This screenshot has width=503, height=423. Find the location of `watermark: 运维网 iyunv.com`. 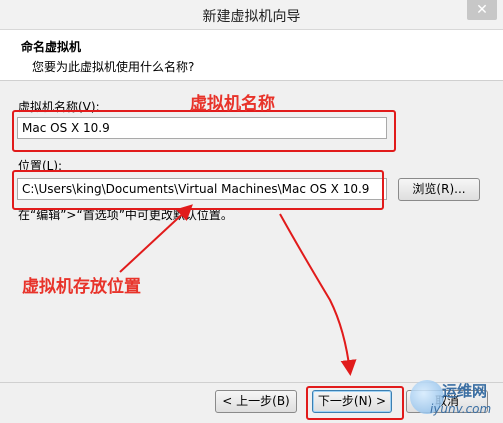

watermark: 运维网 iyunv.com is located at coordinates (456, 400).